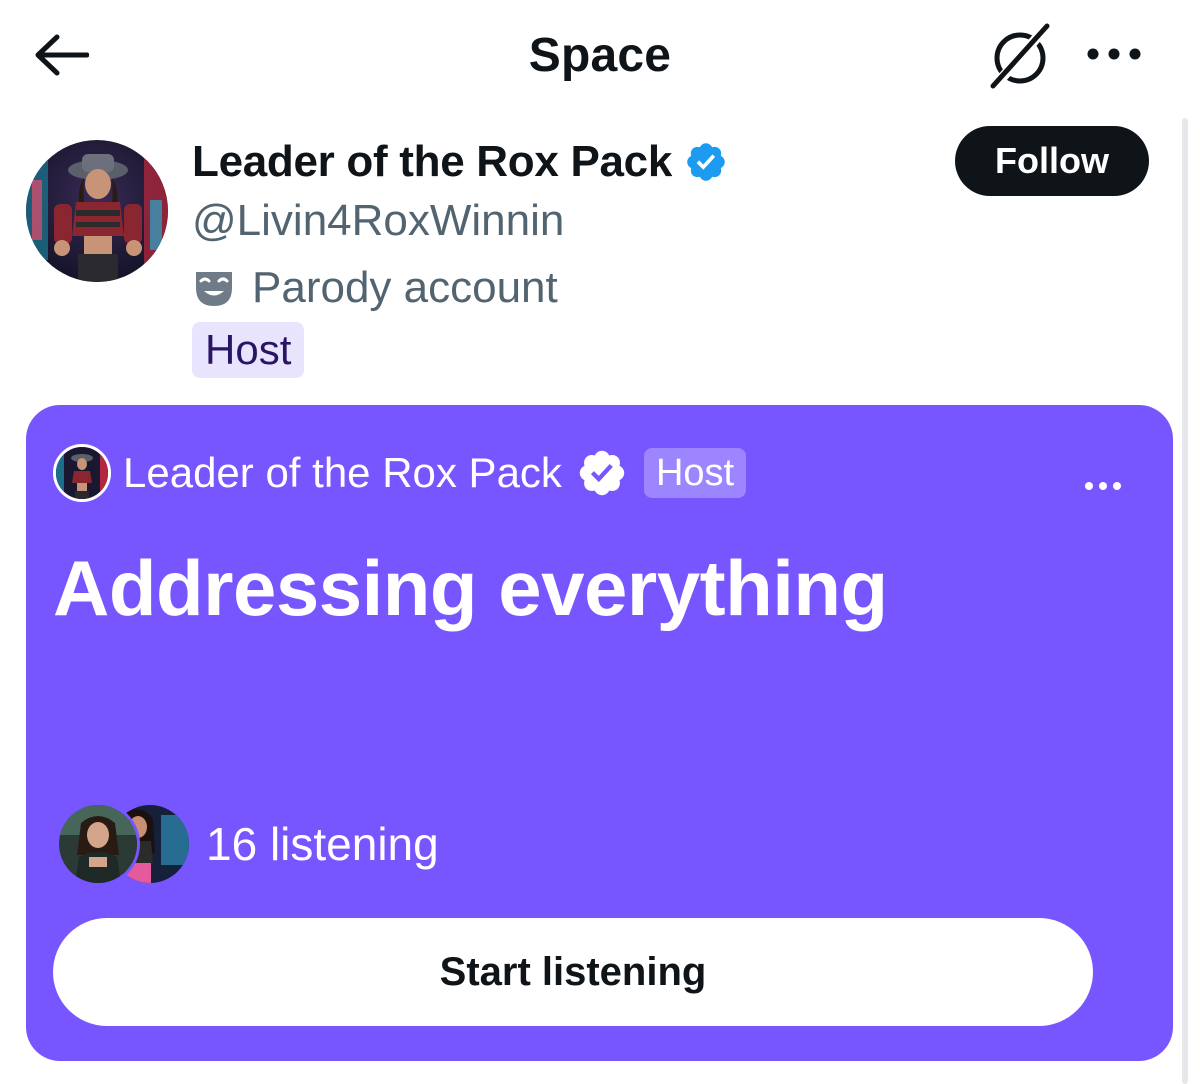  I want to click on host-avatar, so click(97, 211).